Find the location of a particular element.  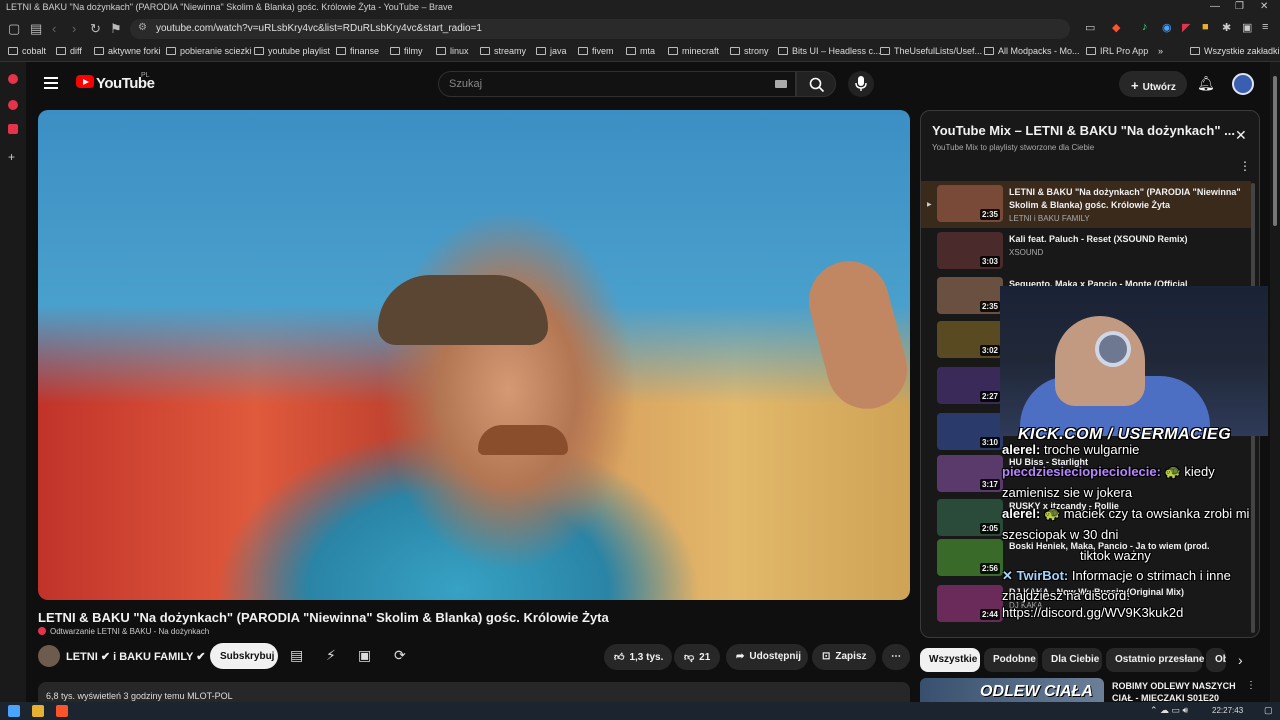

account-avatar is located at coordinates (1243, 84).